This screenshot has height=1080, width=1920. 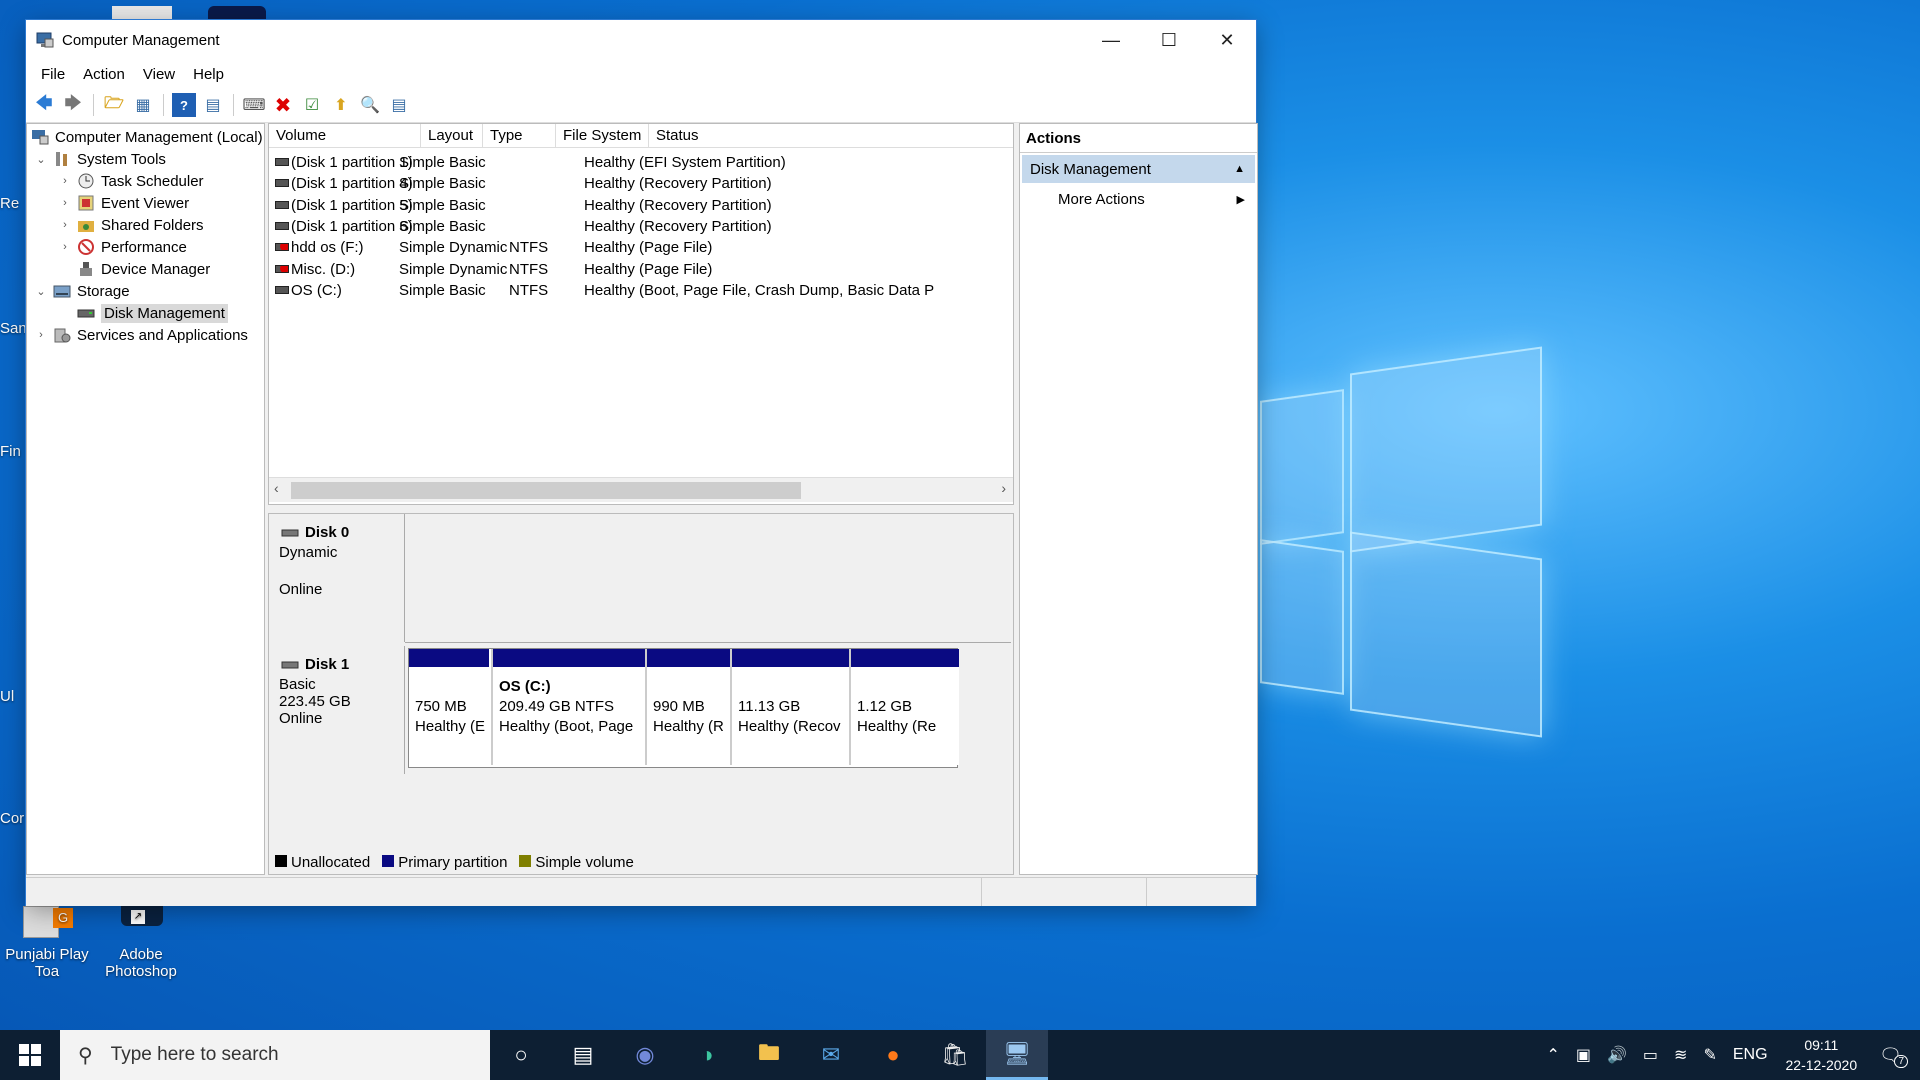 I want to click on disk1-partition-5: 1.12 GB Healthy (Re, so click(x=904, y=707).